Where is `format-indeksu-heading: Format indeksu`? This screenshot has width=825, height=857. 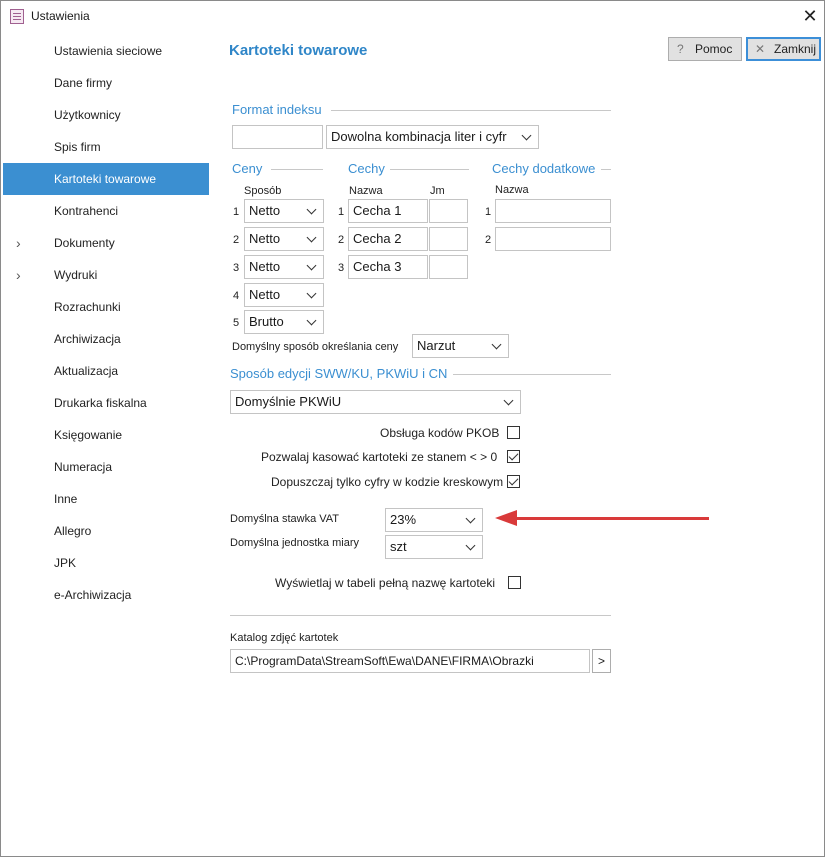
format-indeksu-heading: Format indeksu is located at coordinates (277, 109).